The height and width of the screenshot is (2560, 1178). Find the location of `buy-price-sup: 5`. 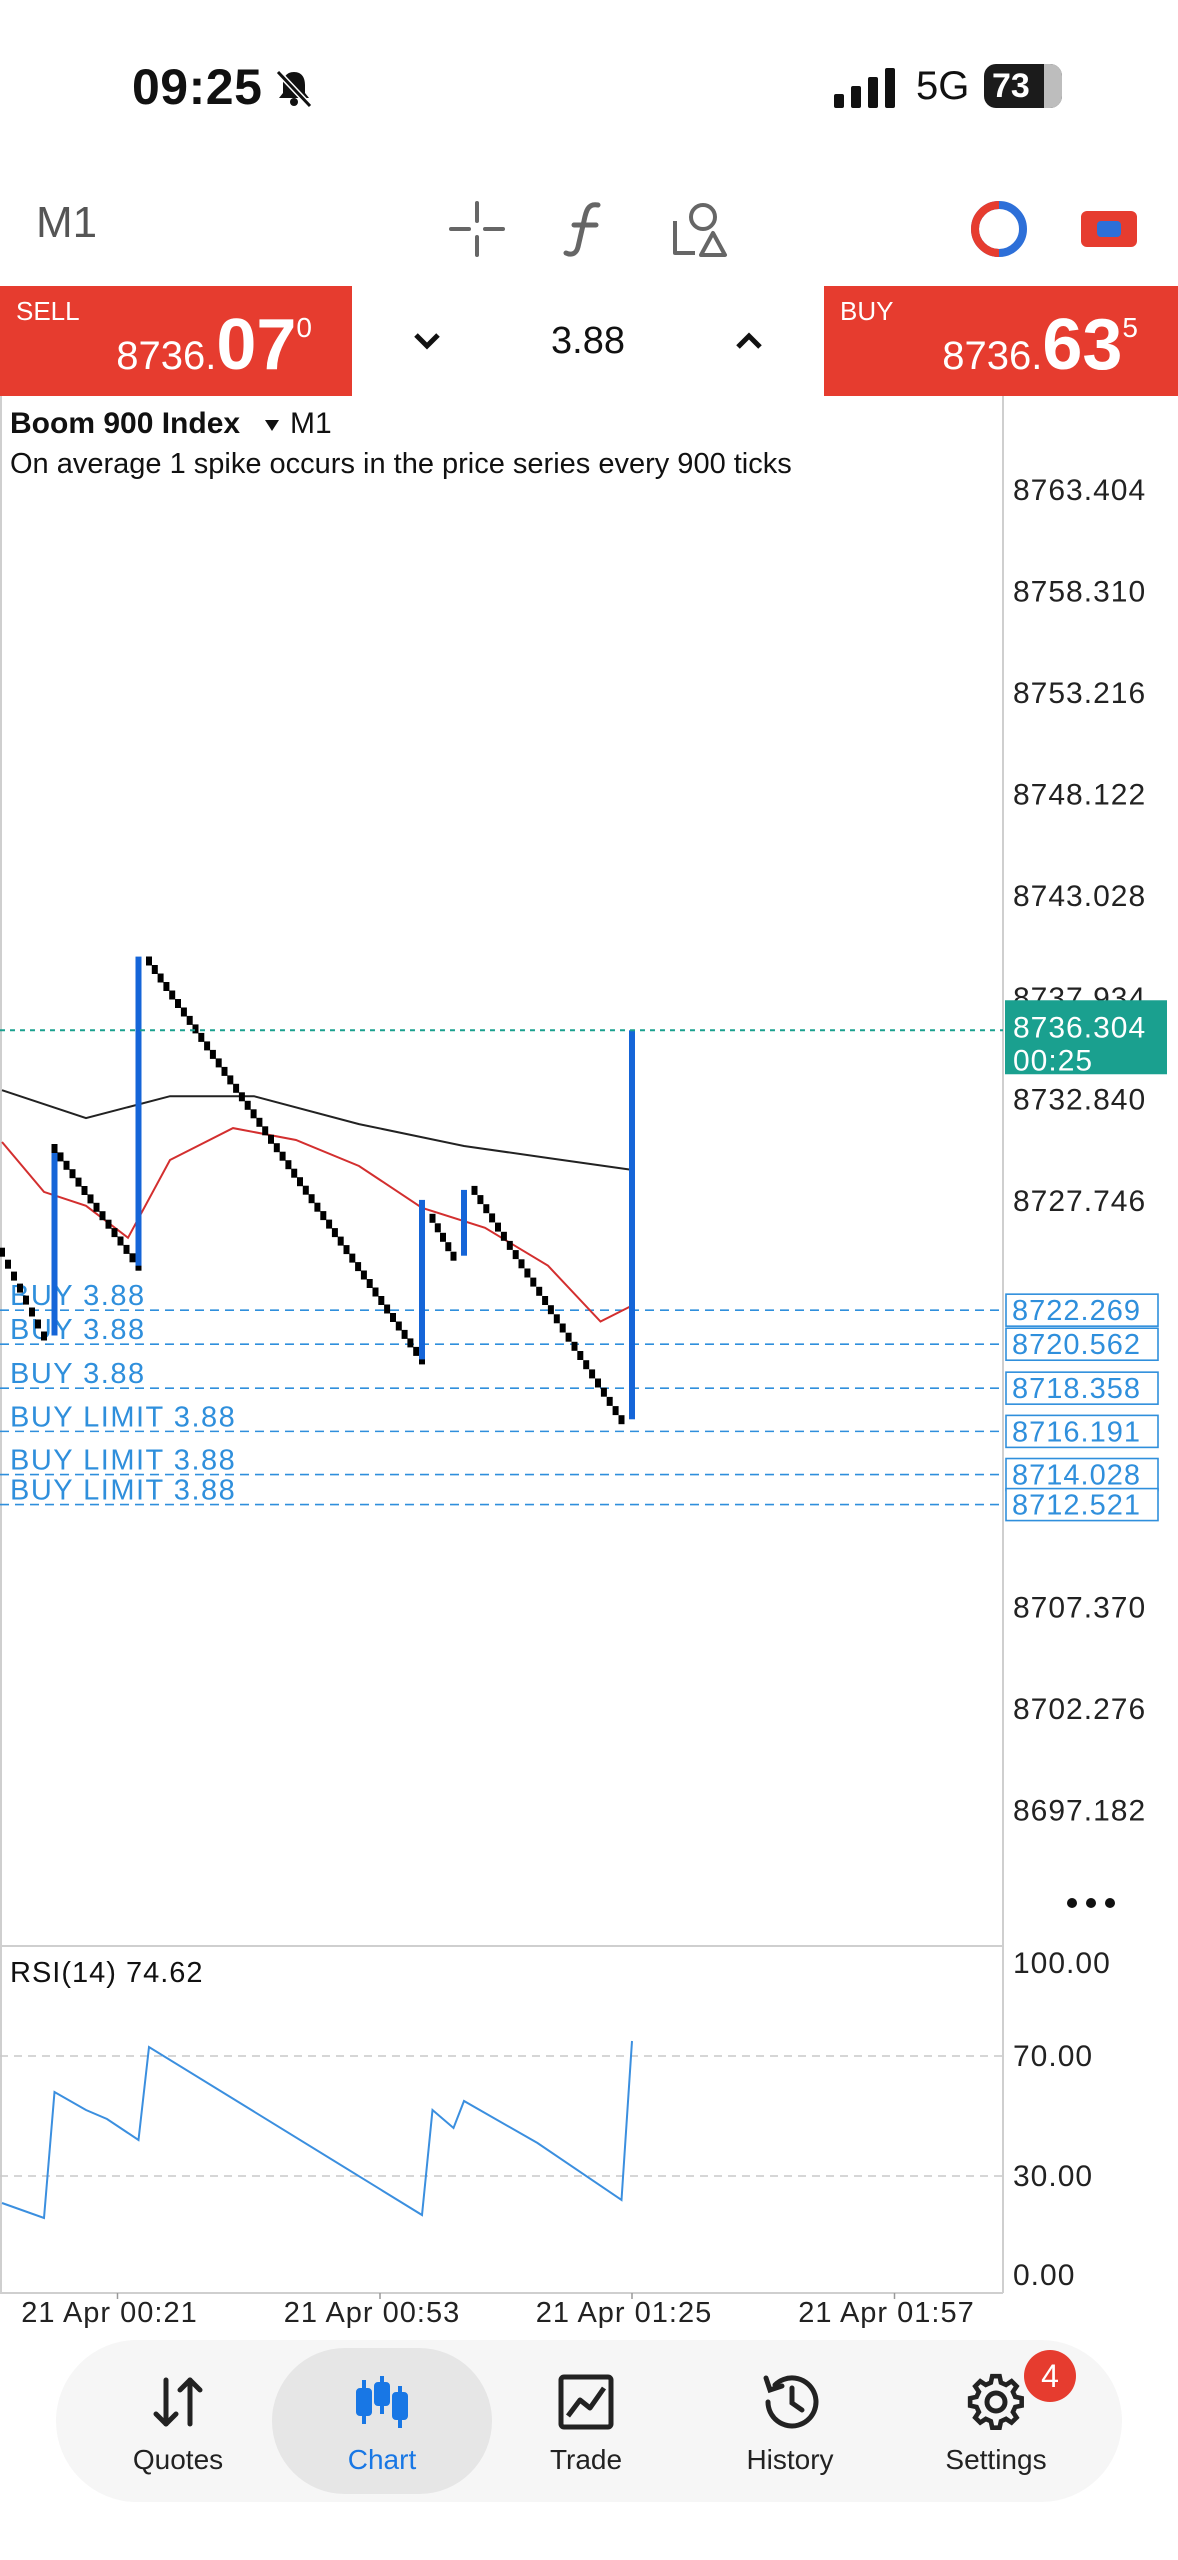

buy-price-sup: 5 is located at coordinates (1130, 327).